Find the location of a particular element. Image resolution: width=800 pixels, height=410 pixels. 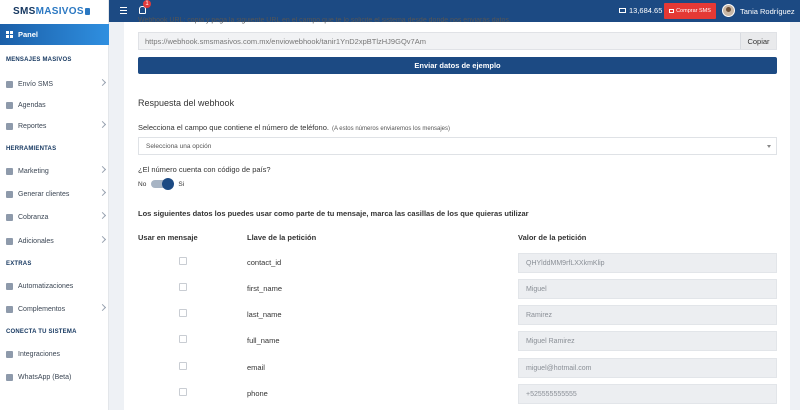

request-value: Ramirez is located at coordinates (647, 315).